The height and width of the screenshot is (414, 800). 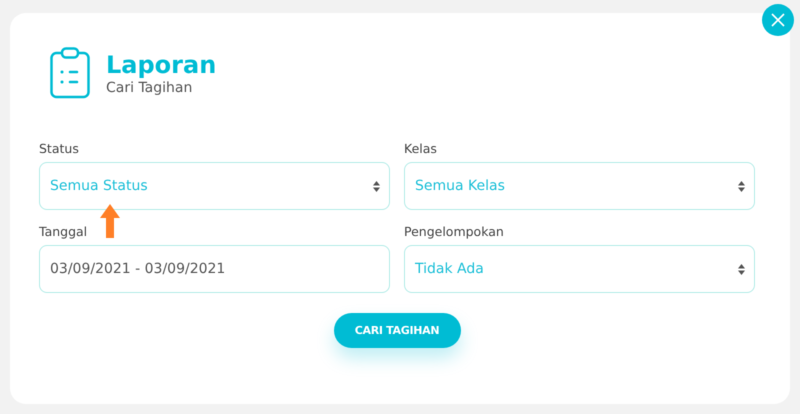 I want to click on field-label: Tanggal, so click(x=63, y=231).